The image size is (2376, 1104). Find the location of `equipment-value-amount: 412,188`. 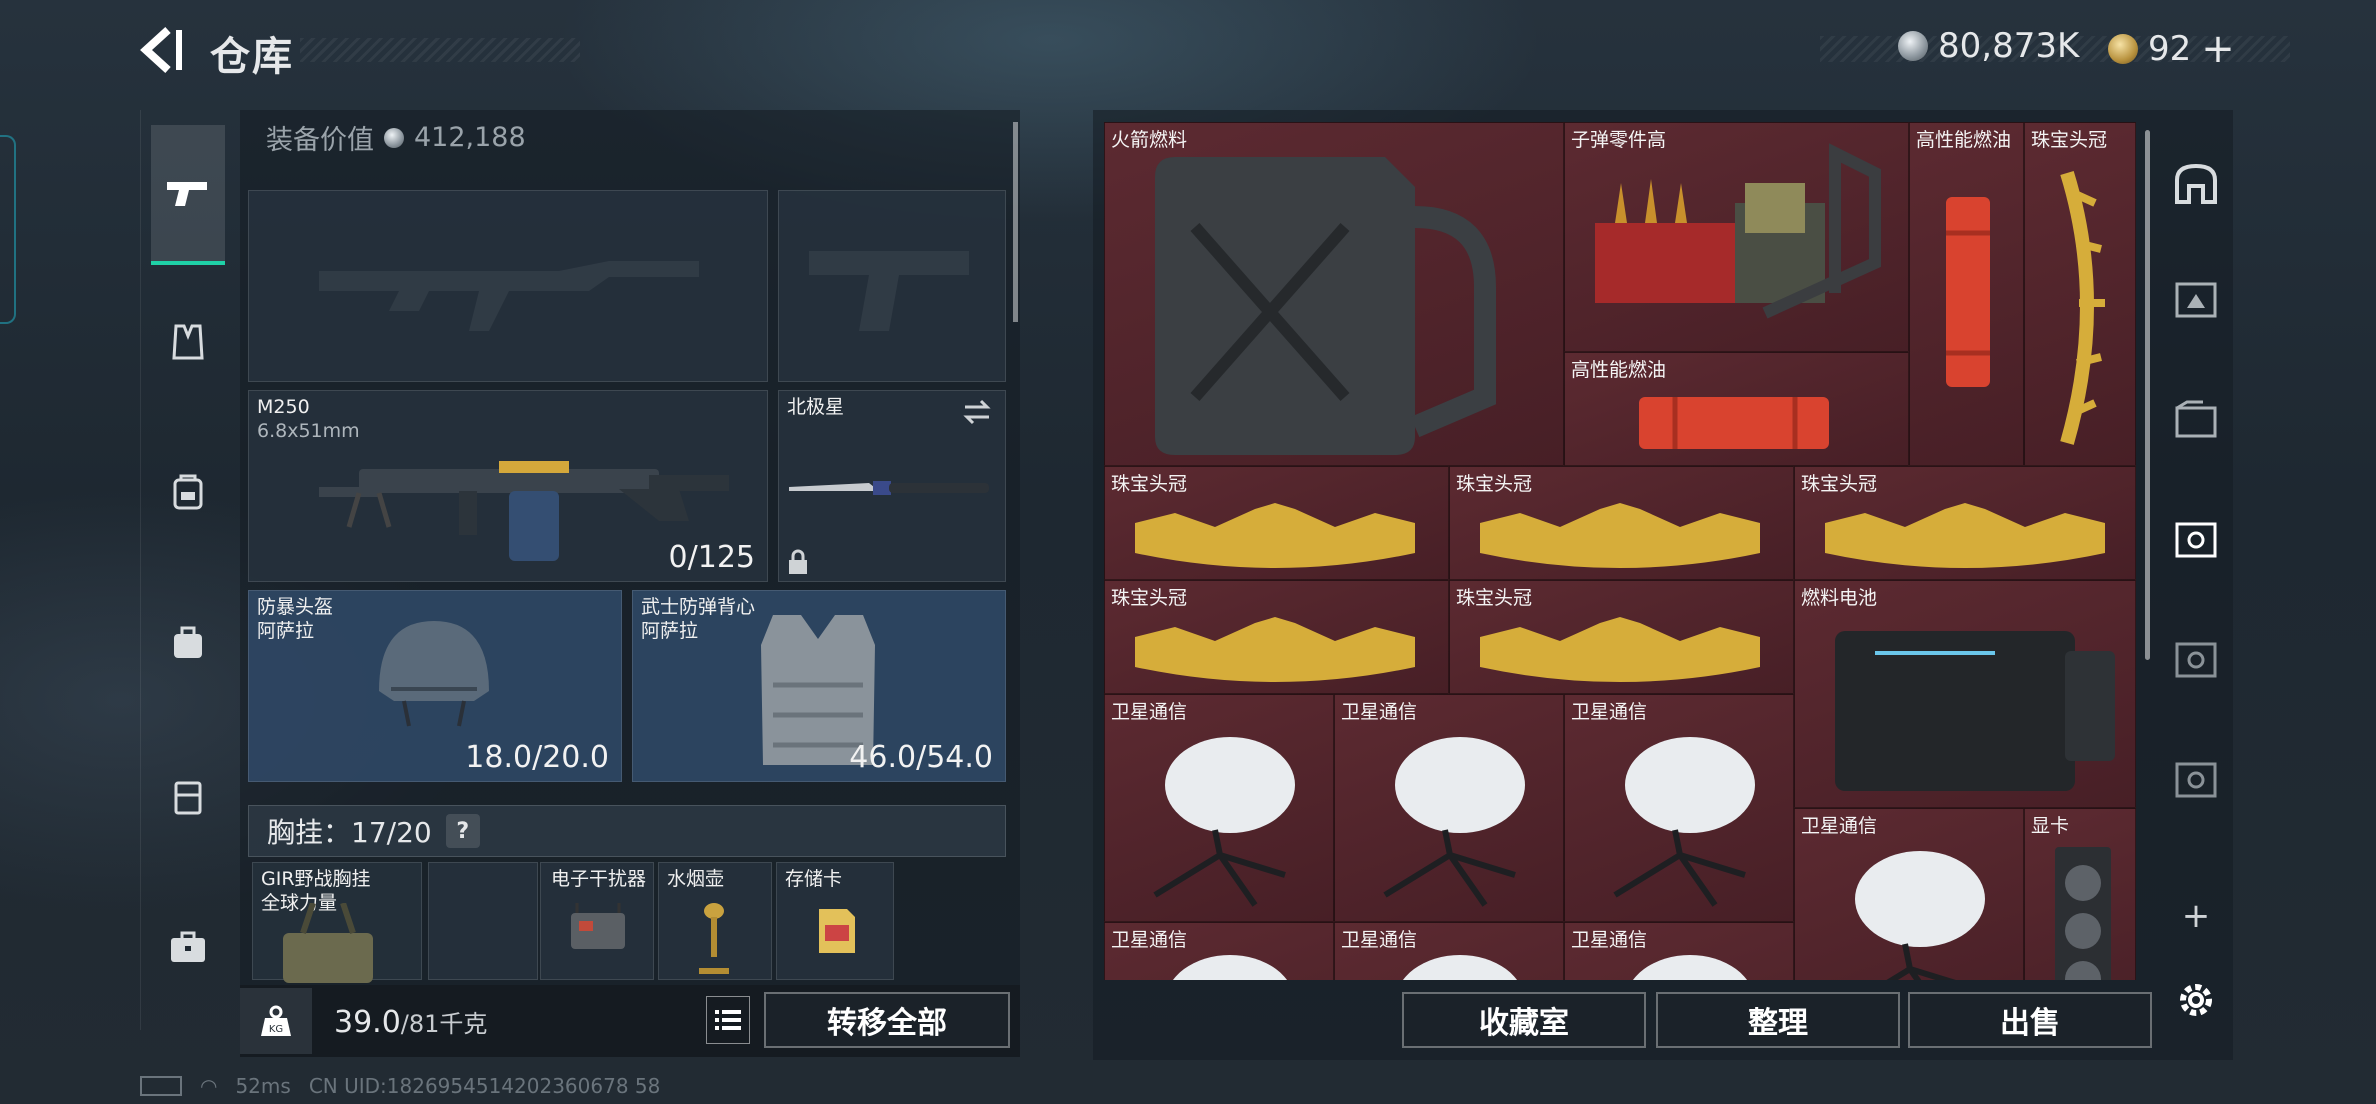

equipment-value-amount: 412,188 is located at coordinates (470, 137).